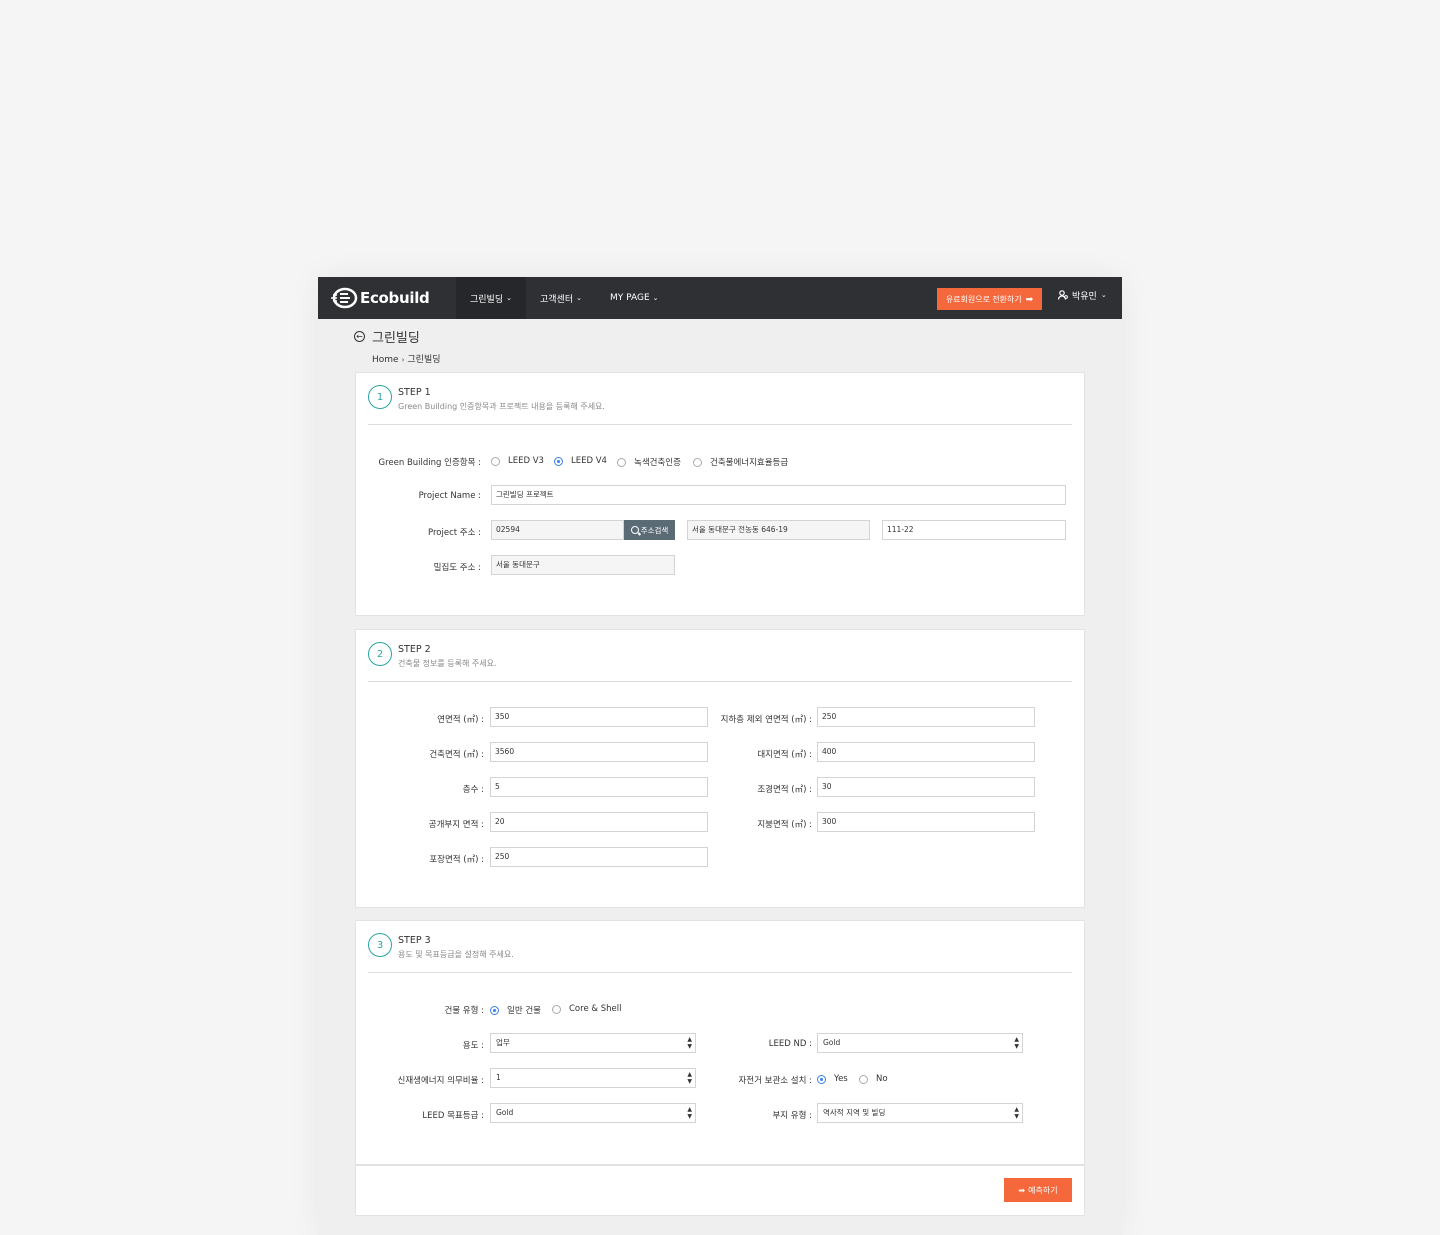 The height and width of the screenshot is (1235, 1440). I want to click on upgrade-button: 유료회원으로 전환하기 ➡, so click(989, 299).